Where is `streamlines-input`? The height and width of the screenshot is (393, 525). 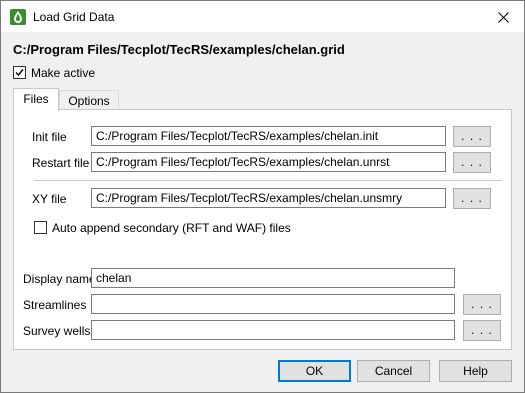
streamlines-input is located at coordinates (273, 304).